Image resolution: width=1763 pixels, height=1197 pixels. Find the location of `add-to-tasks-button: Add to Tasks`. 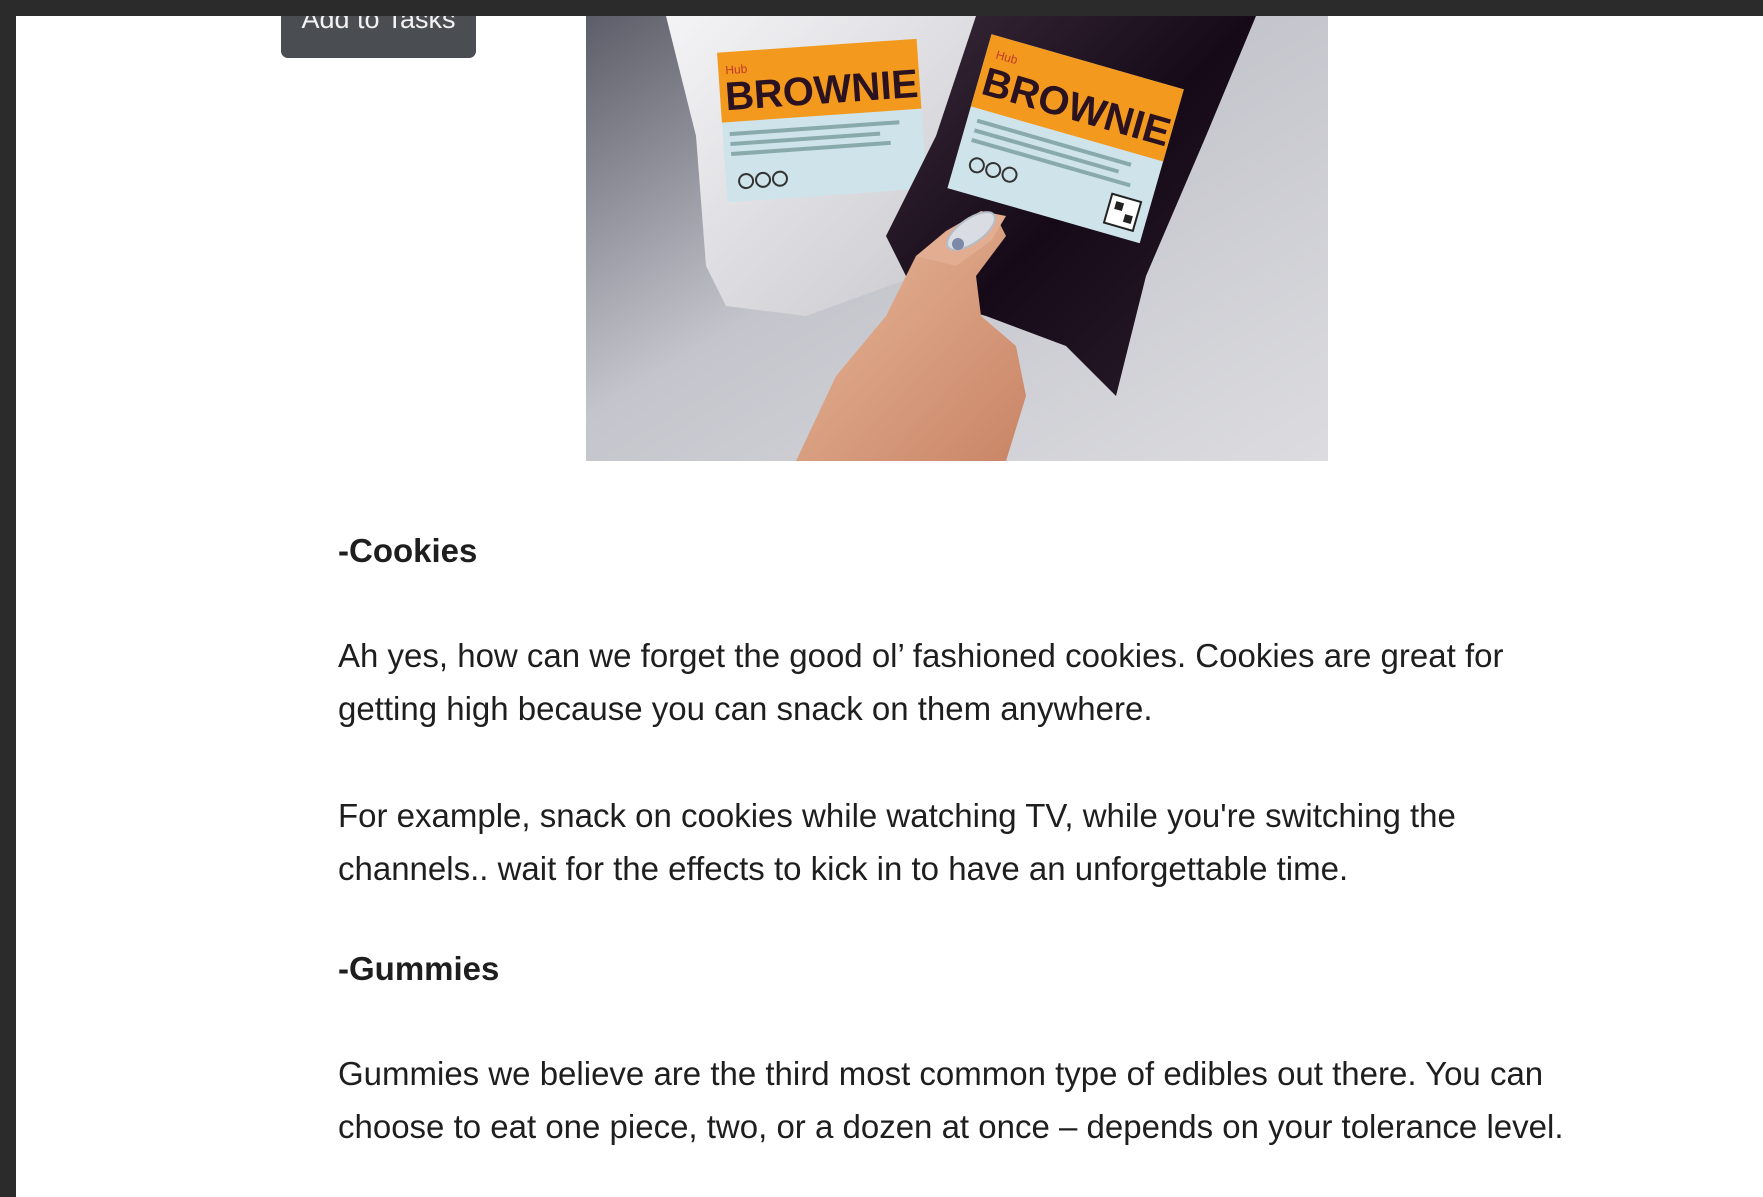

add-to-tasks-button: Add to Tasks is located at coordinates (378, 37).